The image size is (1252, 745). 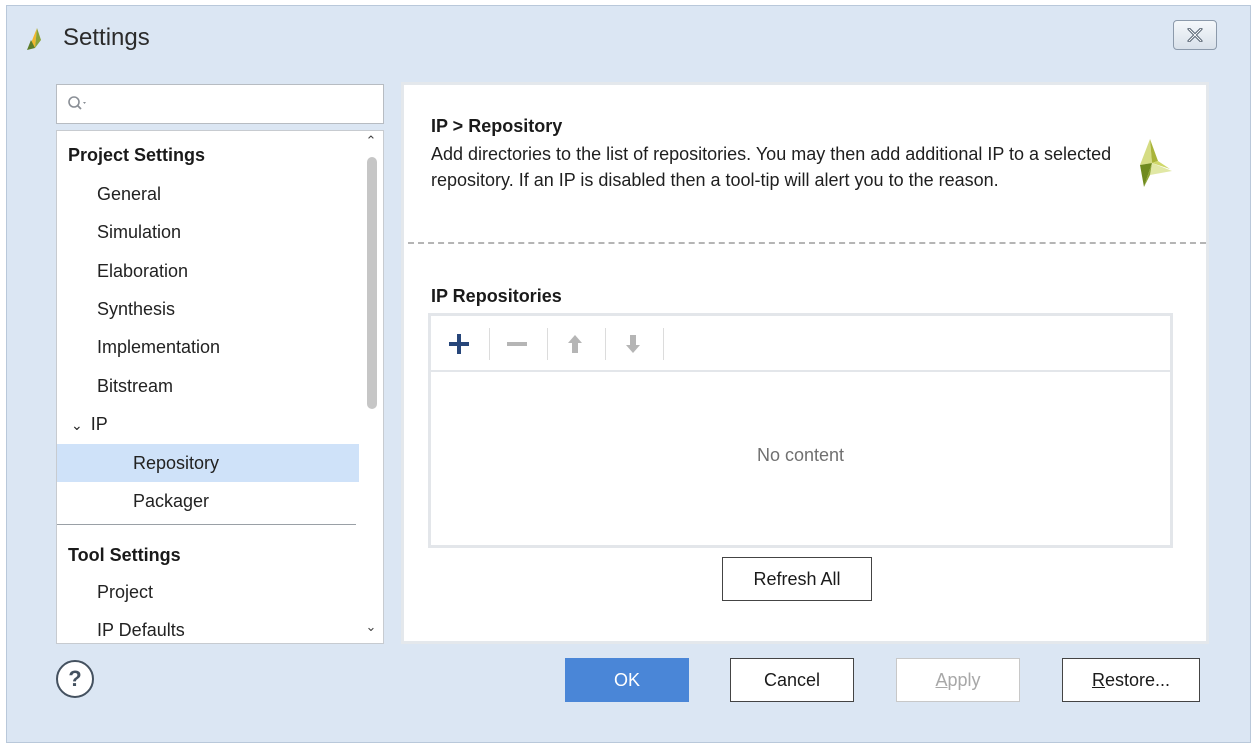 What do you see at coordinates (77, 425) in the screenshot?
I see `chevron-down-icon: ⌄` at bounding box center [77, 425].